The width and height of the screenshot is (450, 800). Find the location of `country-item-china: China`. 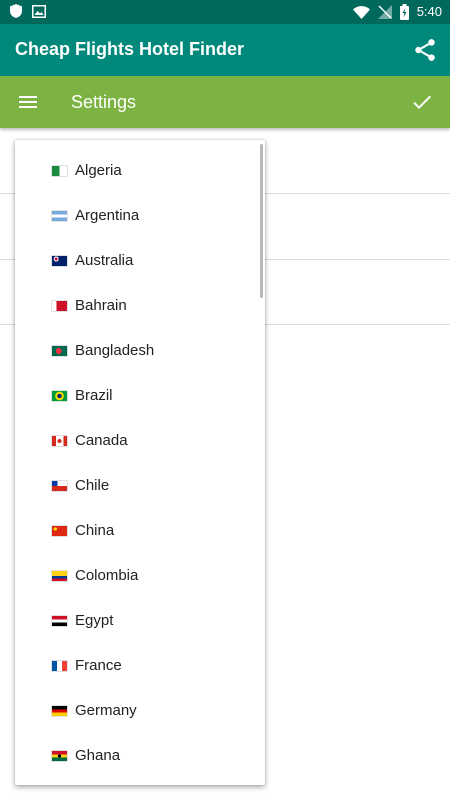

country-item-china: China is located at coordinates (140, 530).